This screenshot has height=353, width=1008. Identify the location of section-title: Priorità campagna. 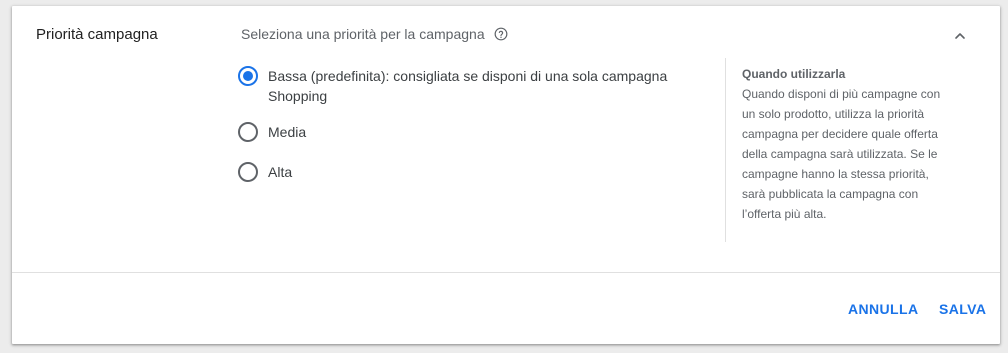
(97, 34).